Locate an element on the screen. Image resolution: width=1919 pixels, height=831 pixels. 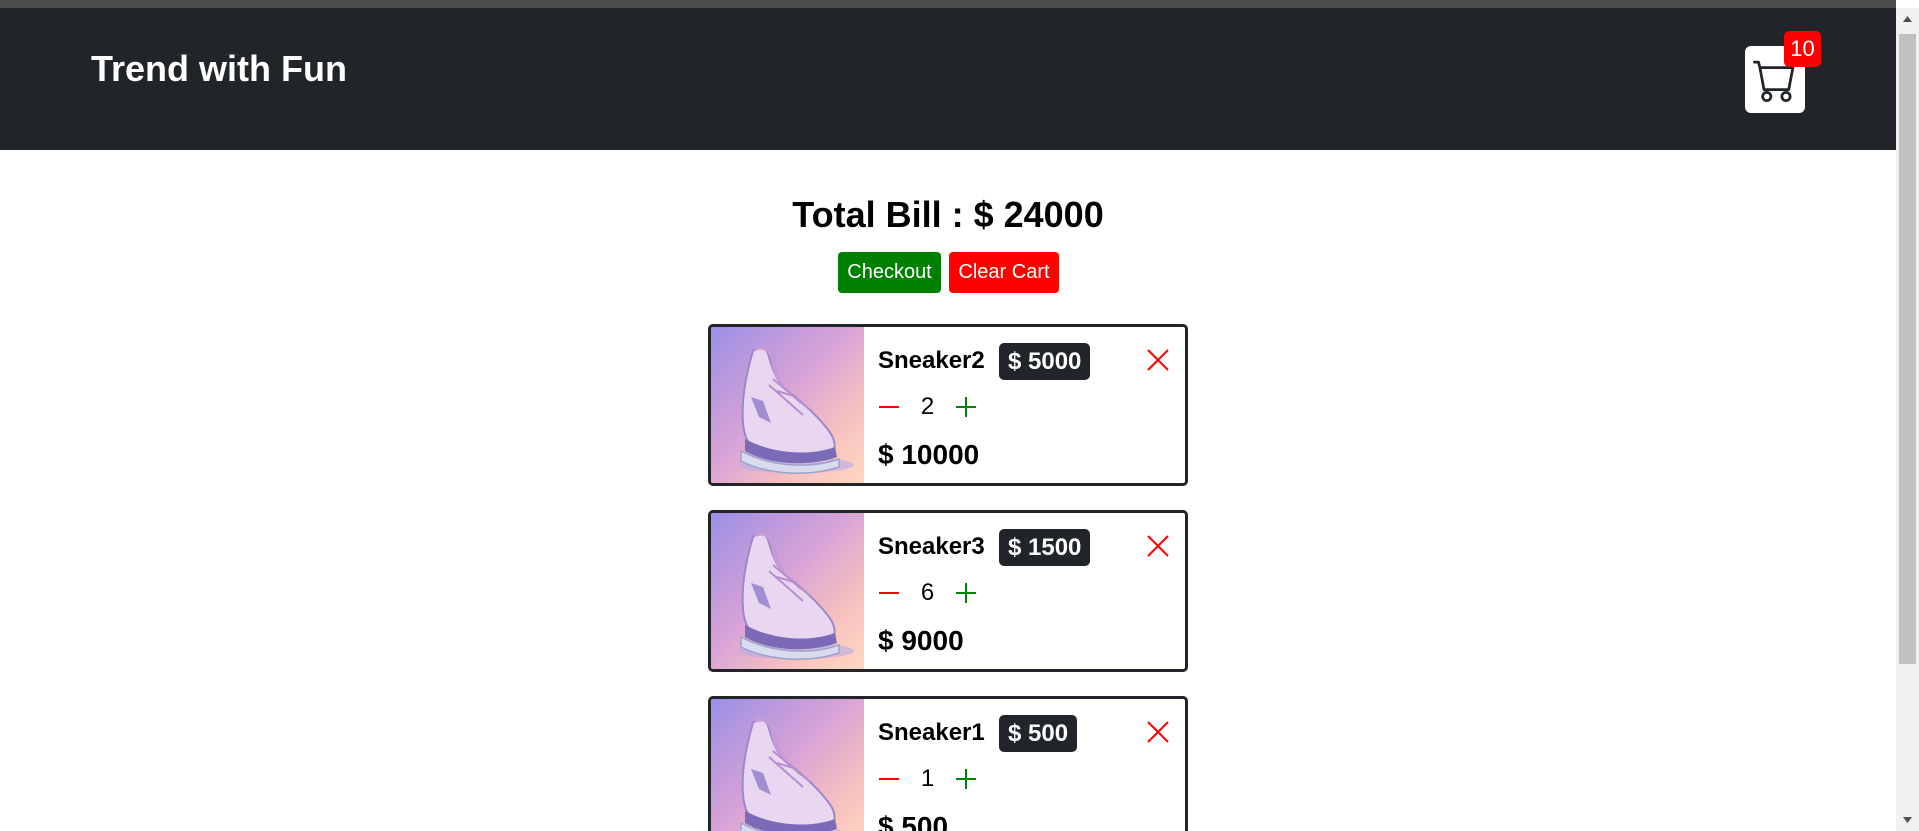
cart-item-card: Sneaker1 $ 500 1 $ 500 is located at coordinates (948, 763).